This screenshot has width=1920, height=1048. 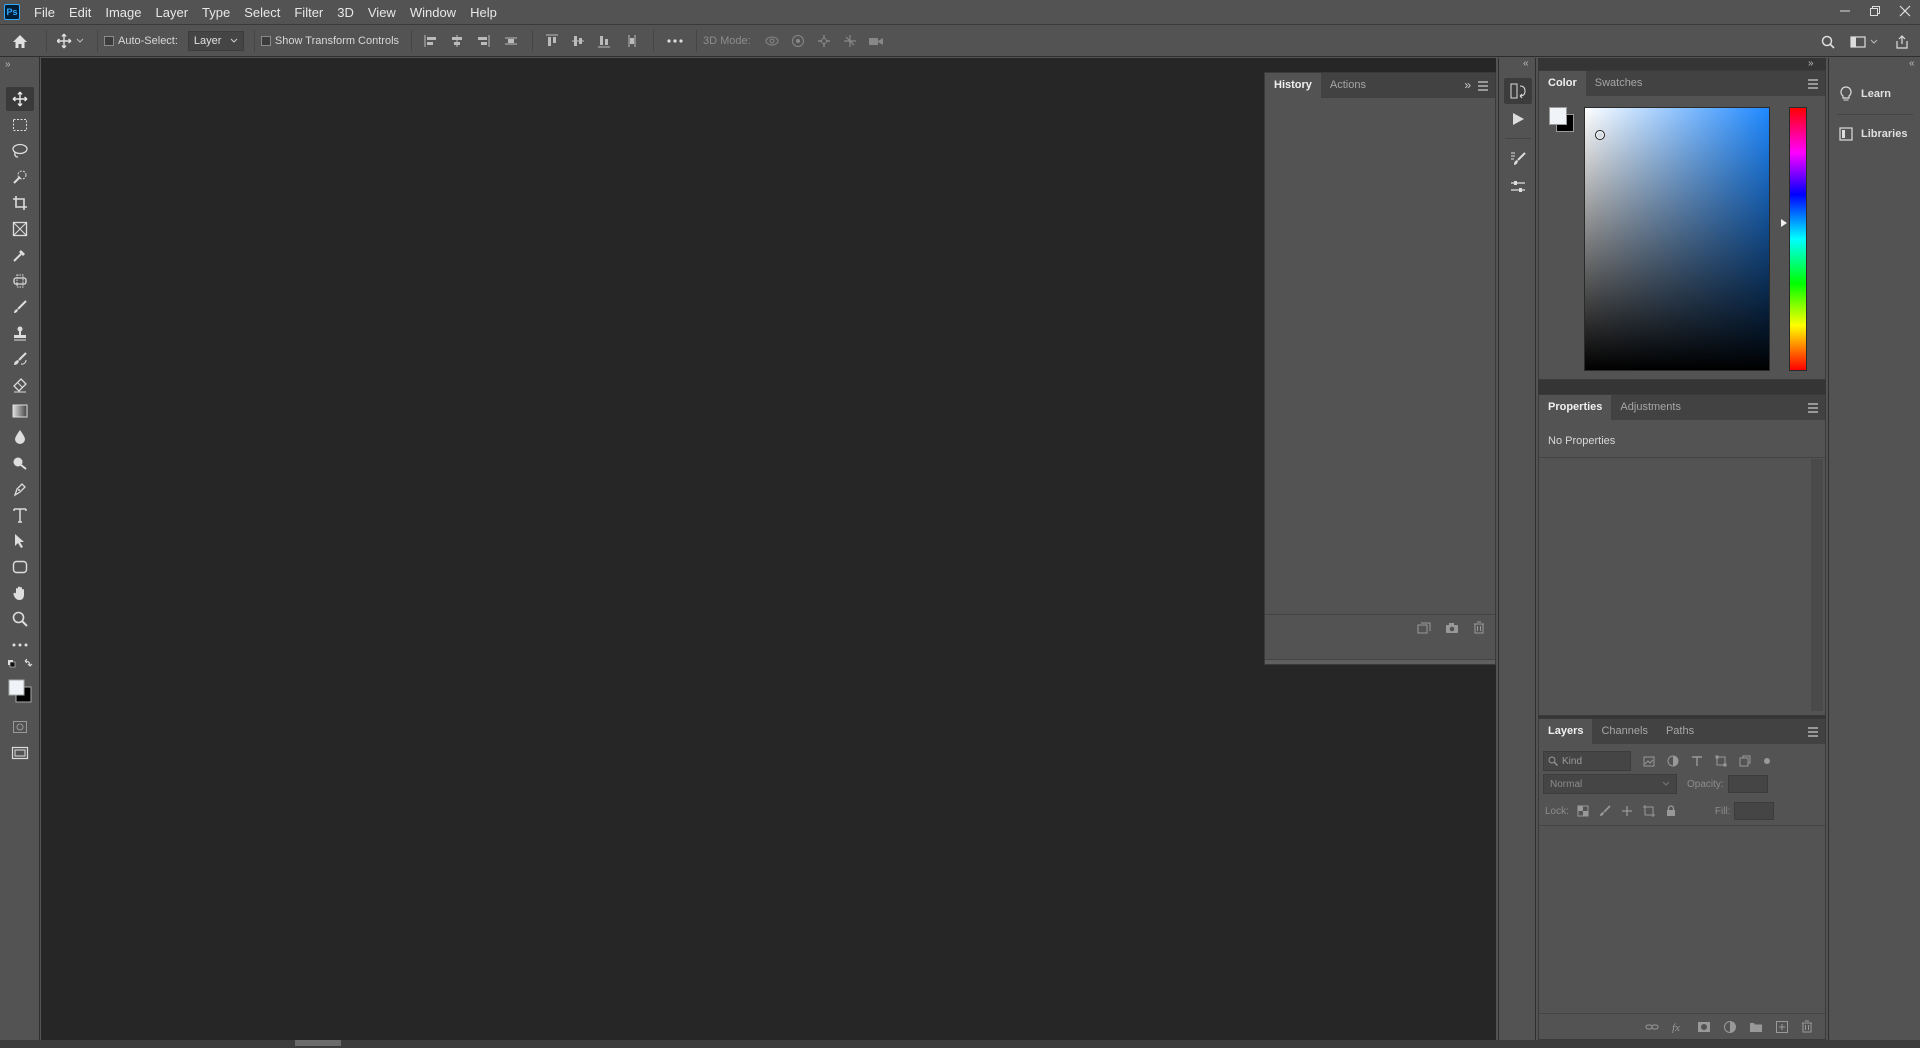 I want to click on distribute-horizontal-button, so click(x=511, y=41).